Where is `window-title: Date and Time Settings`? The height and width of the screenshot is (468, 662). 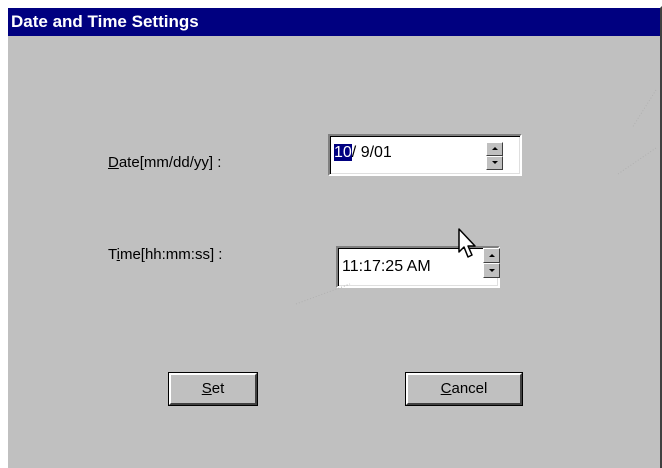
window-title: Date and Time Settings is located at coordinates (105, 21).